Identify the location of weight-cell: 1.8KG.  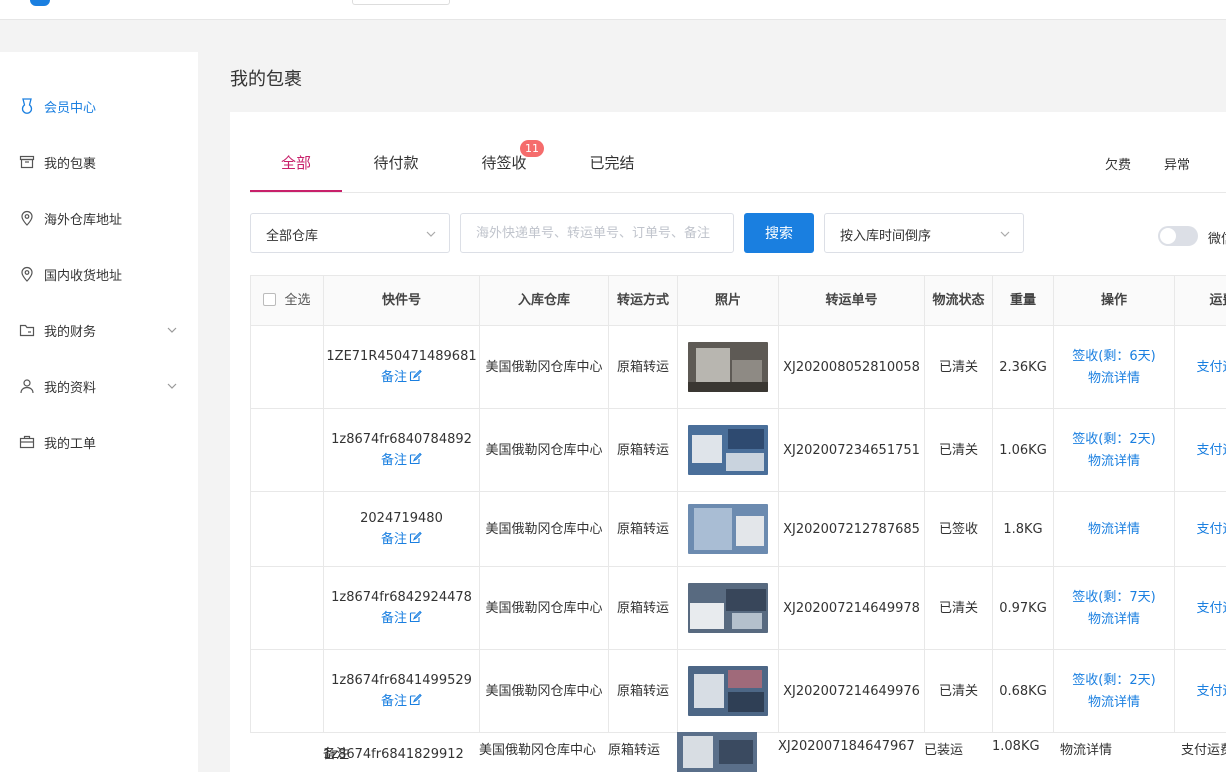
(1023, 529).